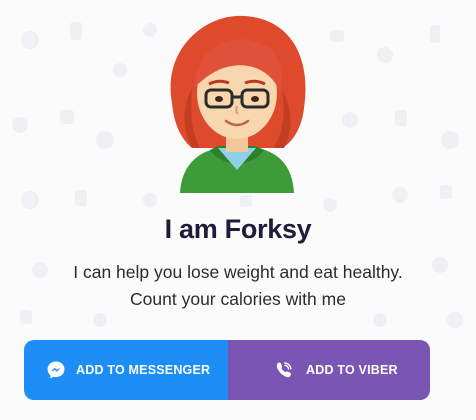 This screenshot has height=420, width=476. Describe the element at coordinates (238, 299) in the screenshot. I see `subtitle-line-2: Count your calories with me` at that location.